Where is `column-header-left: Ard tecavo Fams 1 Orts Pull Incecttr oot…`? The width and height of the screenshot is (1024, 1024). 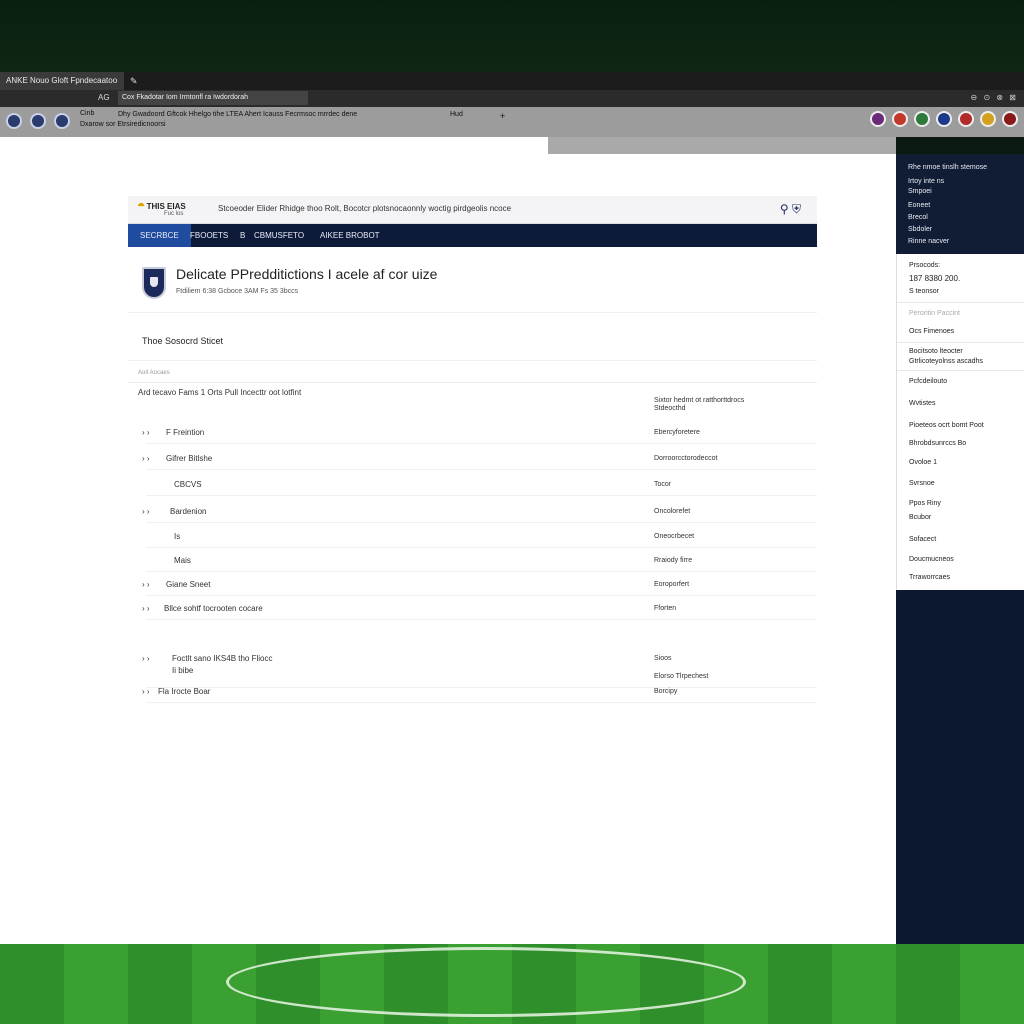
column-header-left: Ard tecavo Fams 1 Orts Pull Incecttr oot… is located at coordinates (220, 392).